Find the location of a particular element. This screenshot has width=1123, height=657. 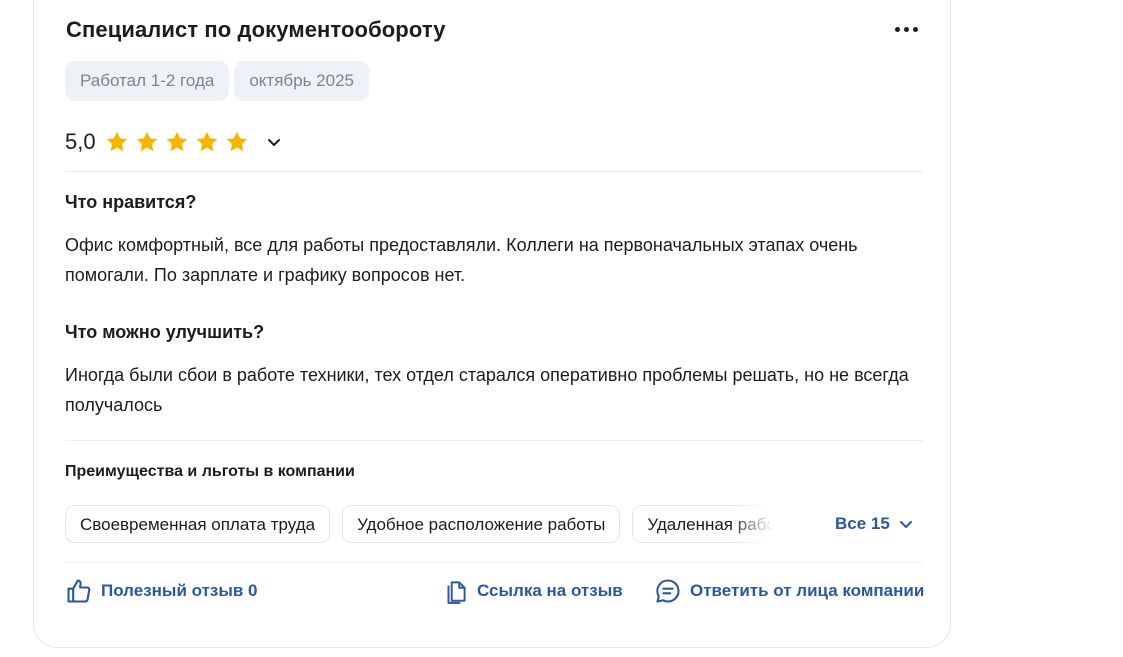

tag-date: октябрь 2025 is located at coordinates (301, 81).